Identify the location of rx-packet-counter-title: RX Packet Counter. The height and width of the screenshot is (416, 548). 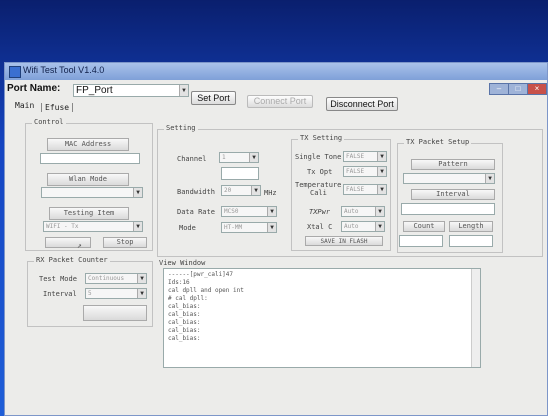
(72, 260).